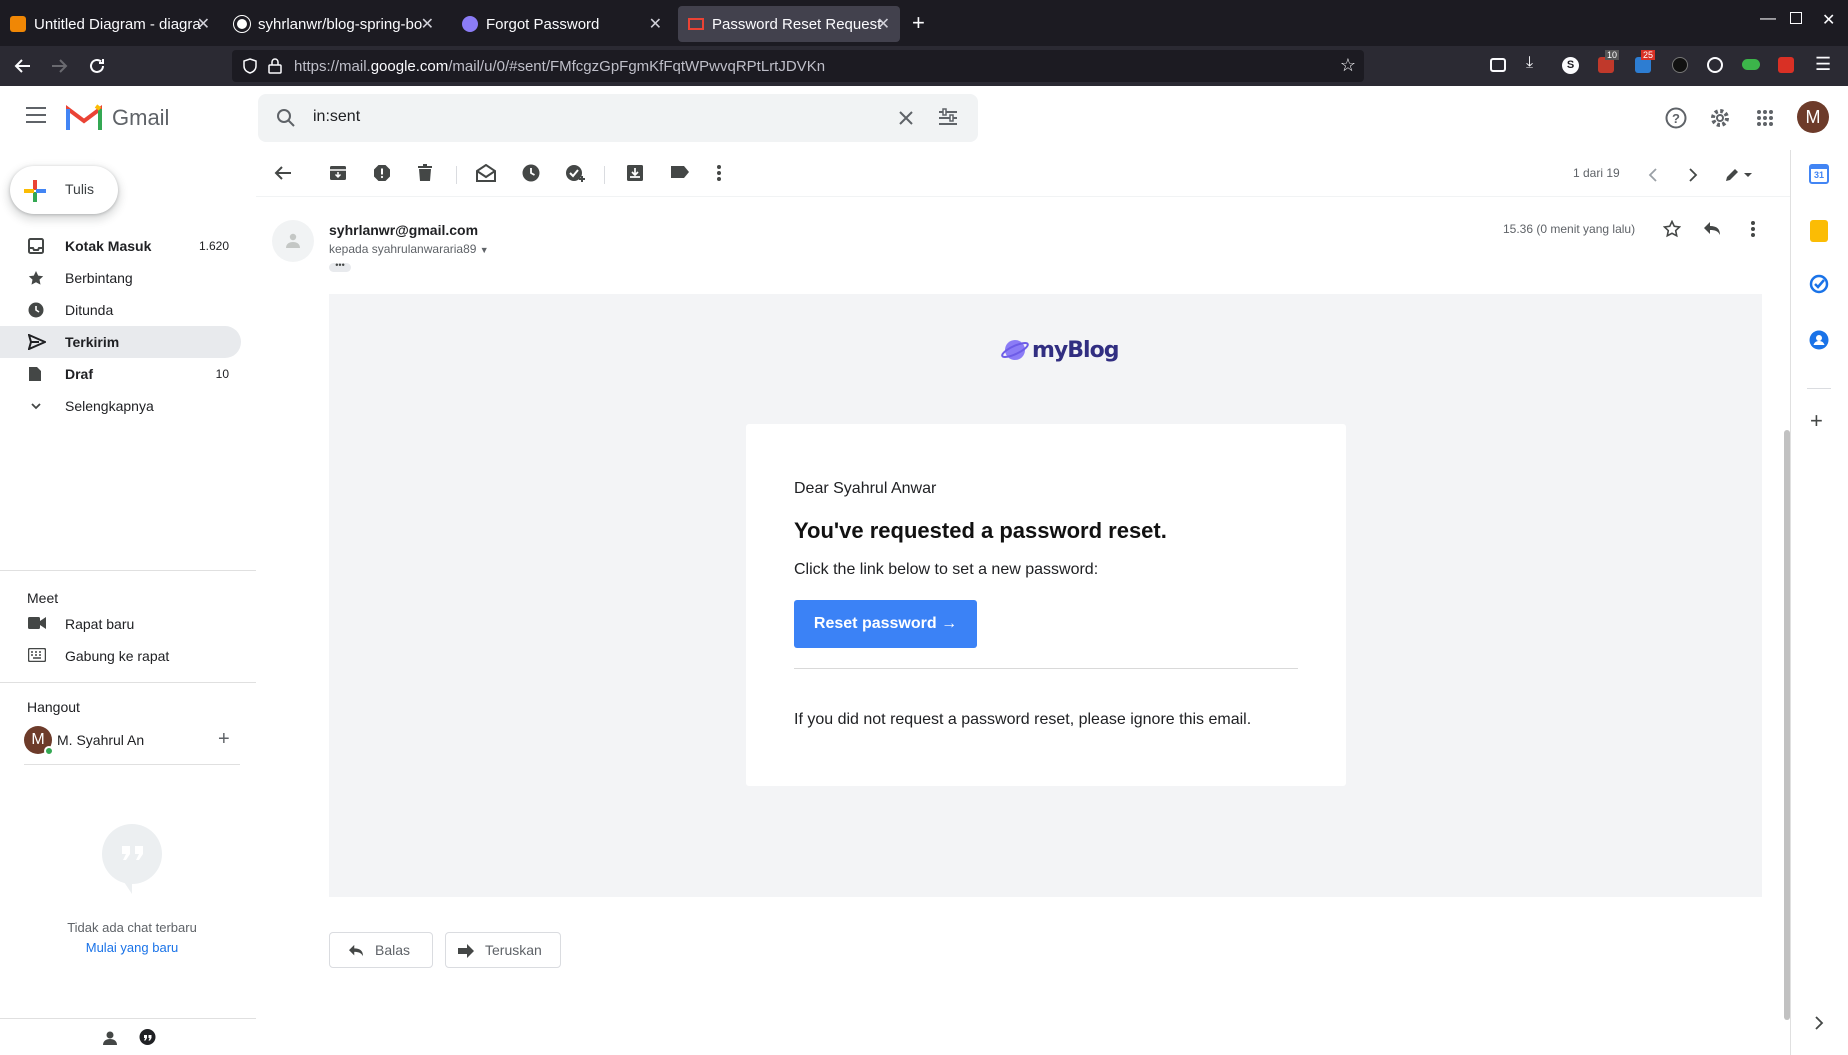 The width and height of the screenshot is (1848, 1055). What do you see at coordinates (59, 66) in the screenshot?
I see `forward-arrow-icon` at bounding box center [59, 66].